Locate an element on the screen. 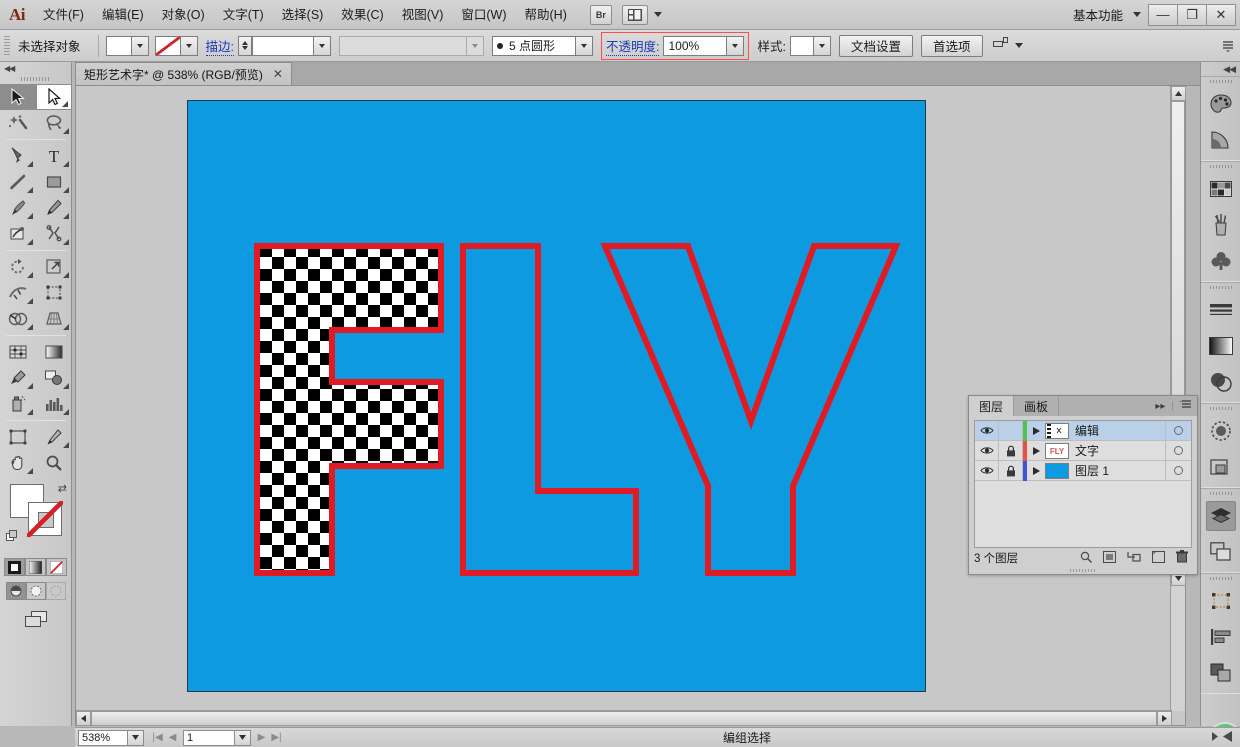 Image resolution: width=1240 pixels, height=747 pixels. fill-chevron-down-icon is located at coordinates (140, 45).